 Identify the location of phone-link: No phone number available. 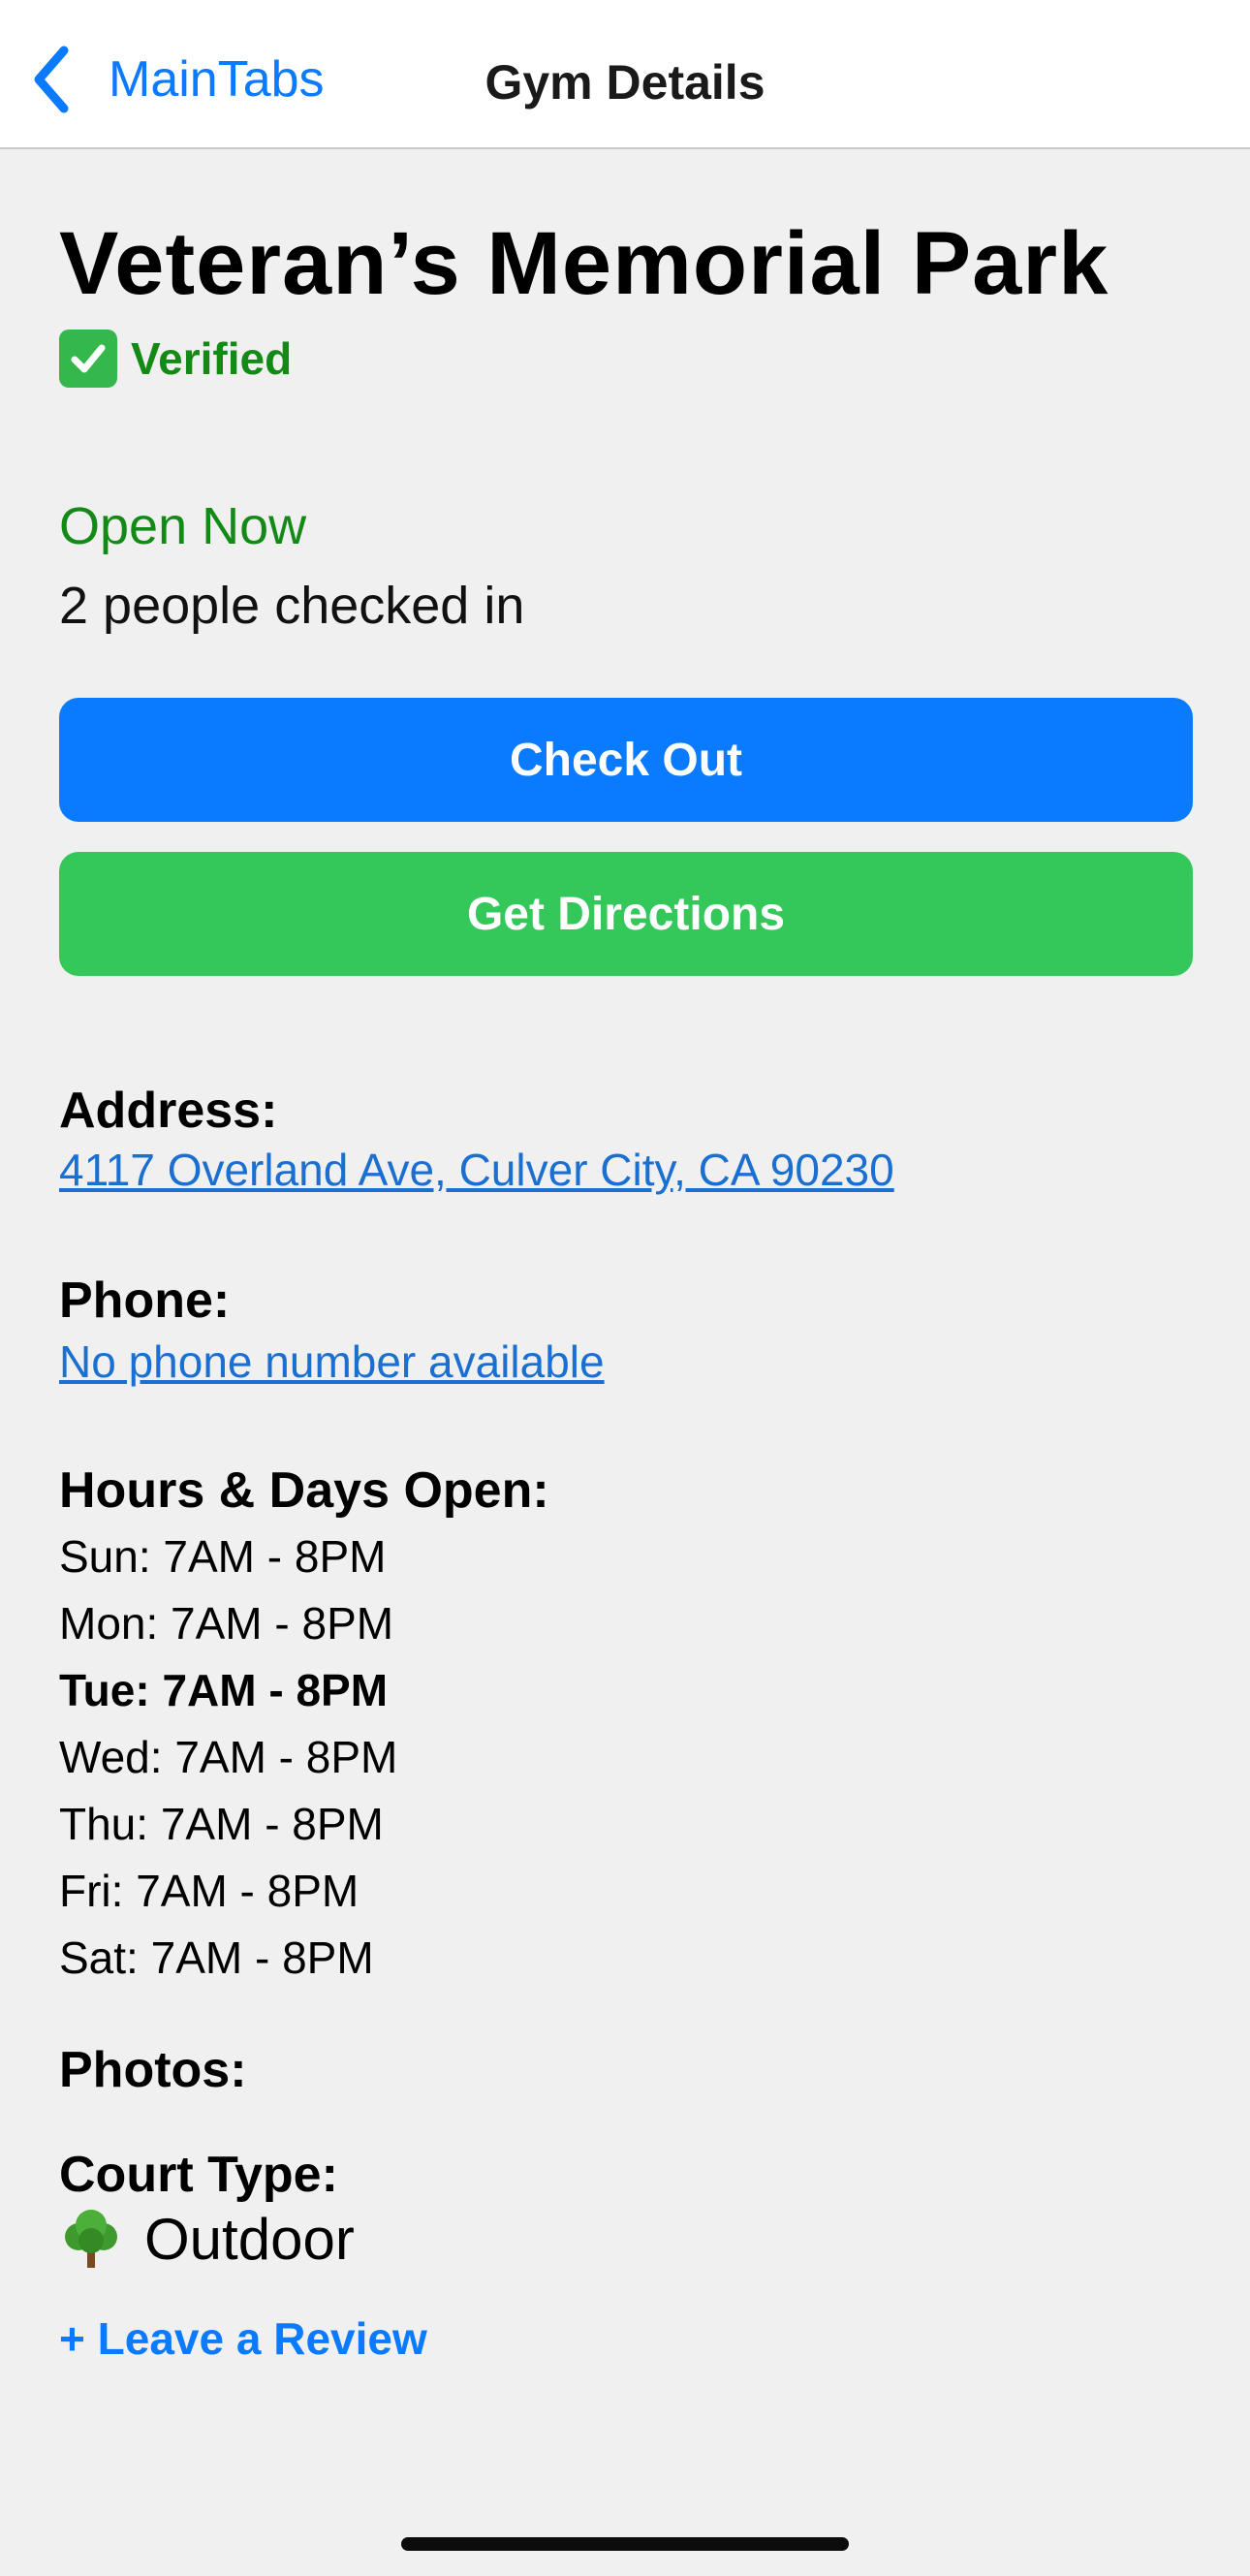
(332, 1361).